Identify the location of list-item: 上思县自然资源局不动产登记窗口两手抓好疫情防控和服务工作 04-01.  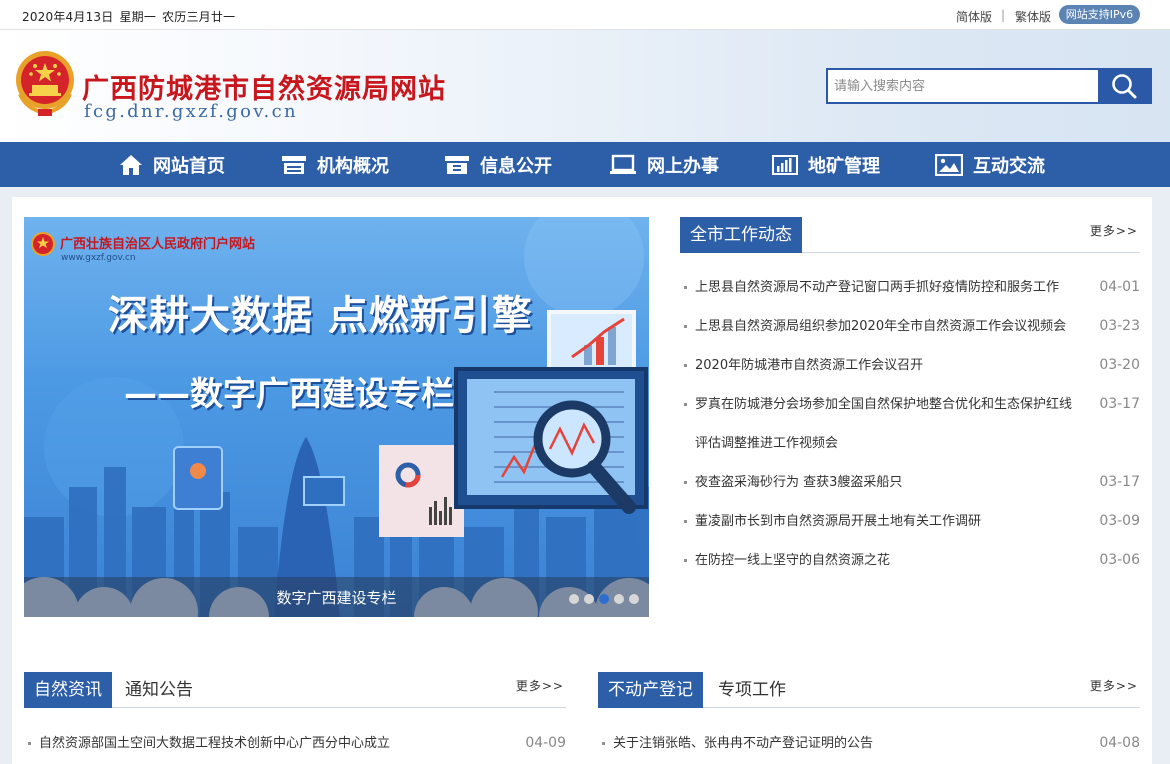
(910, 287).